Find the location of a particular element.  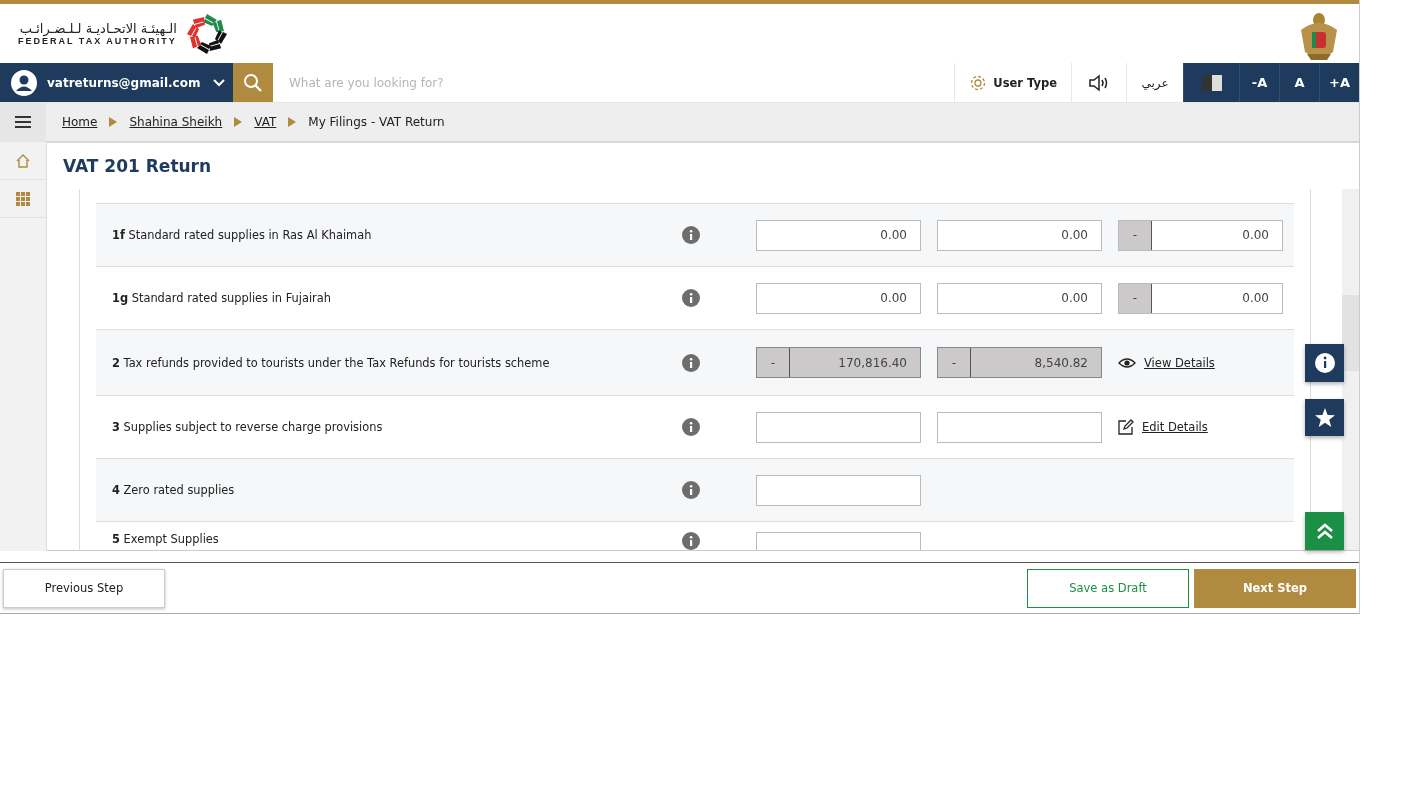

avatar-icon is located at coordinates (24, 82).